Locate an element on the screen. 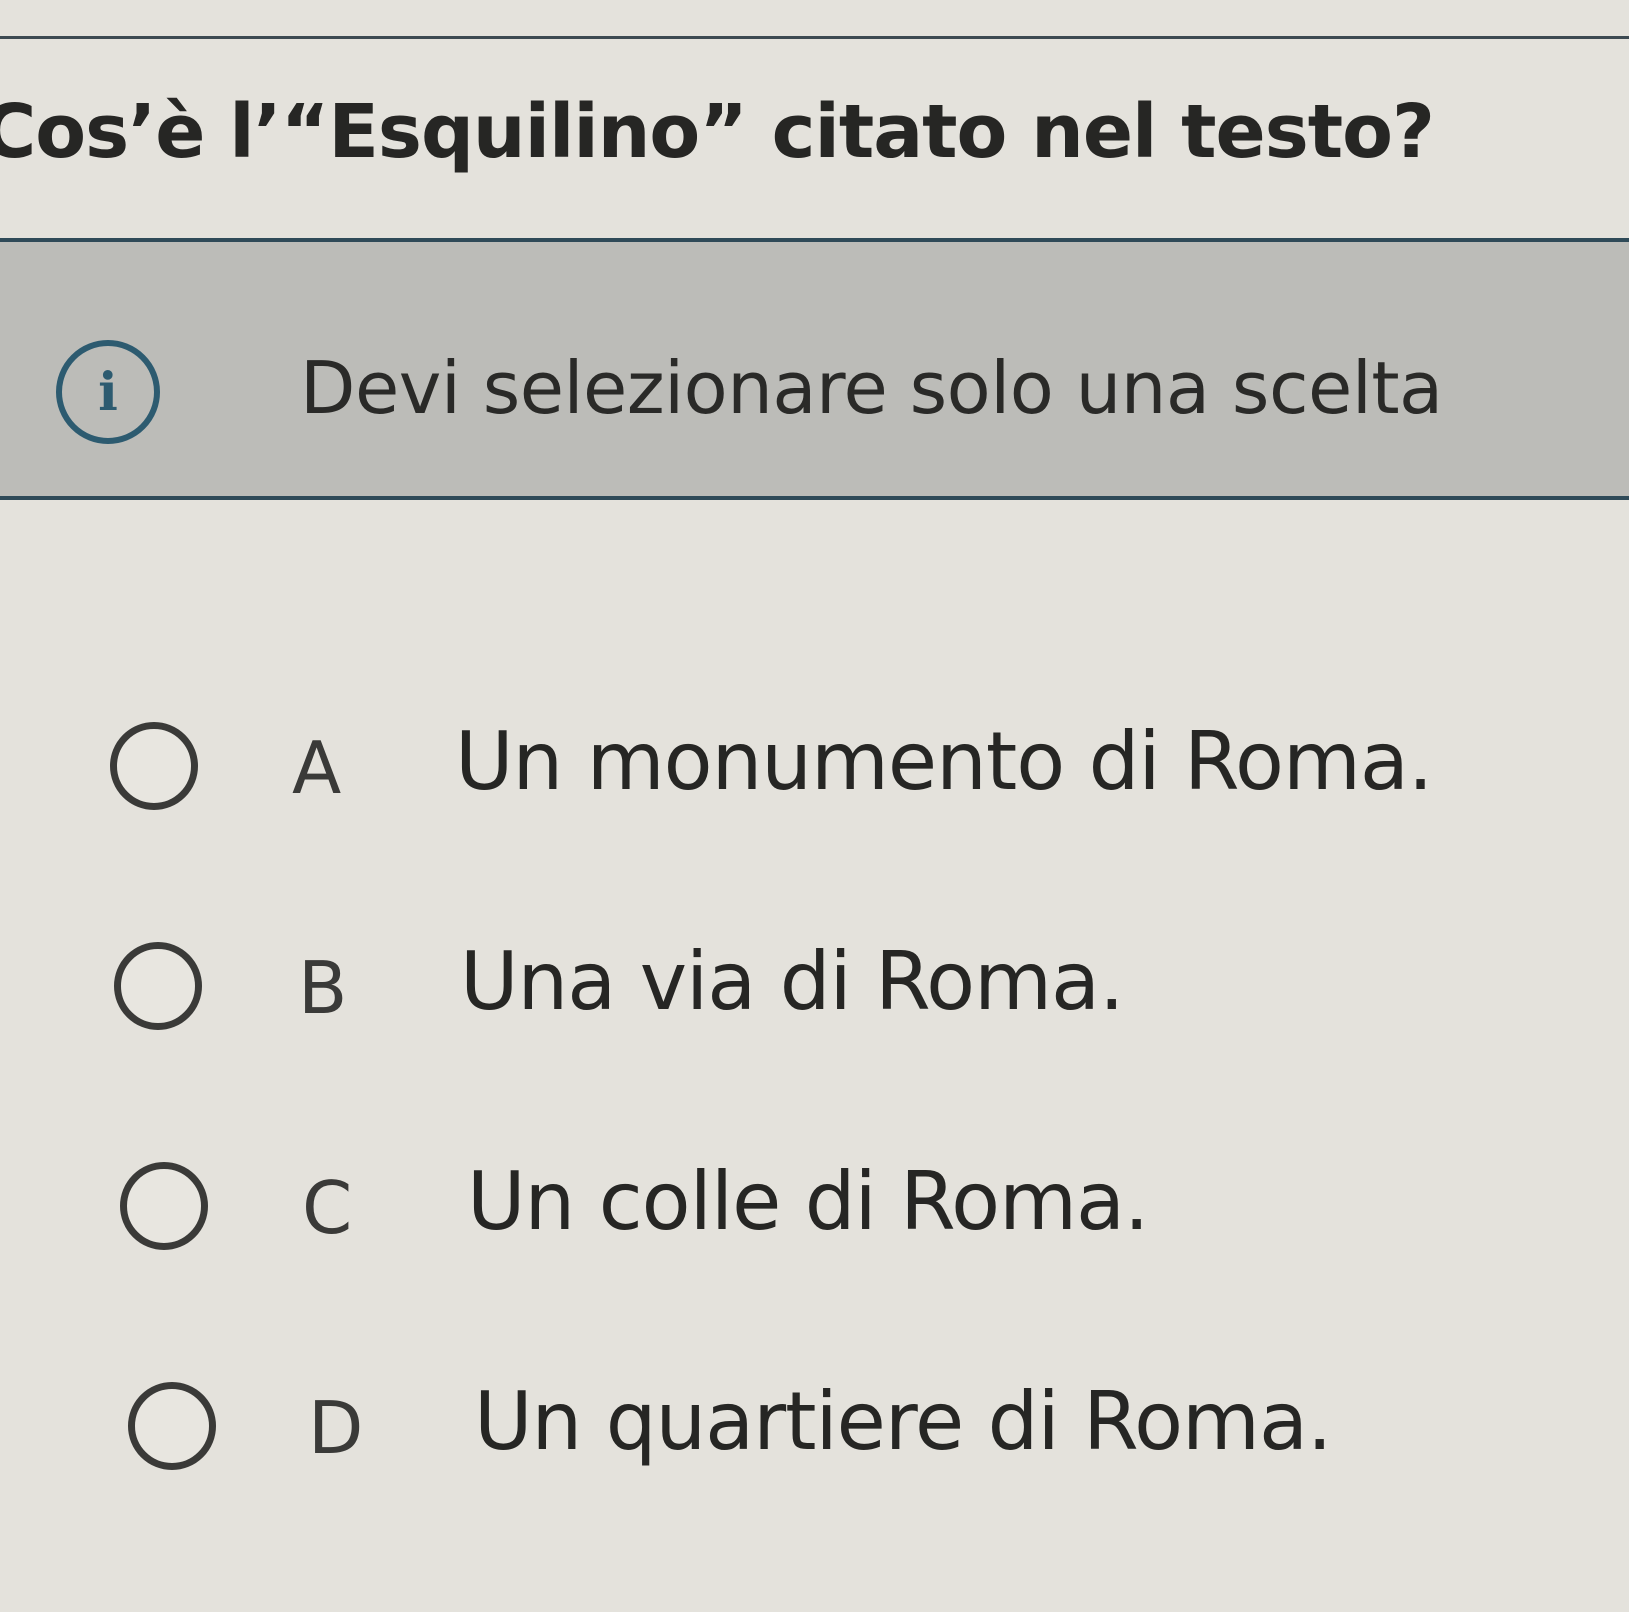 This screenshot has height=1612, width=1629. option-letter: A is located at coordinates (317, 768).